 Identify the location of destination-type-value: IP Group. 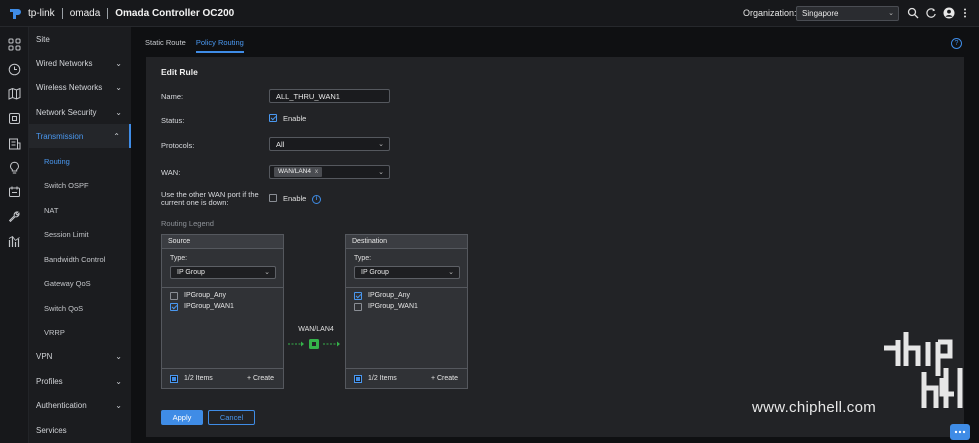
(375, 272).